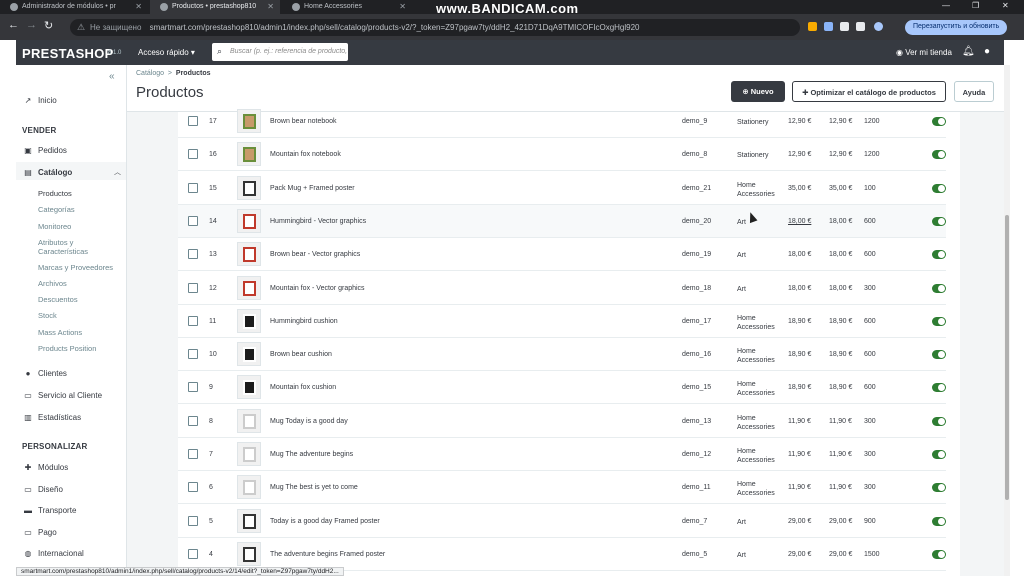 This screenshot has height=576, width=1024. I want to click on product-name: The adventure begins Framed poster, so click(327, 554).